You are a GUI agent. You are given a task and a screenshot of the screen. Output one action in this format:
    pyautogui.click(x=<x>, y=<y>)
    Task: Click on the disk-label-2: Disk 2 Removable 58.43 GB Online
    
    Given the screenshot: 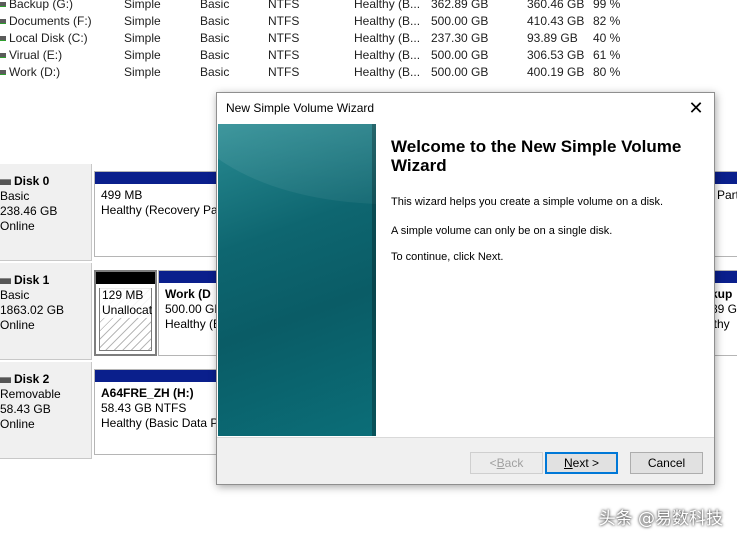 What is the action you would take?
    pyautogui.click(x=46, y=410)
    